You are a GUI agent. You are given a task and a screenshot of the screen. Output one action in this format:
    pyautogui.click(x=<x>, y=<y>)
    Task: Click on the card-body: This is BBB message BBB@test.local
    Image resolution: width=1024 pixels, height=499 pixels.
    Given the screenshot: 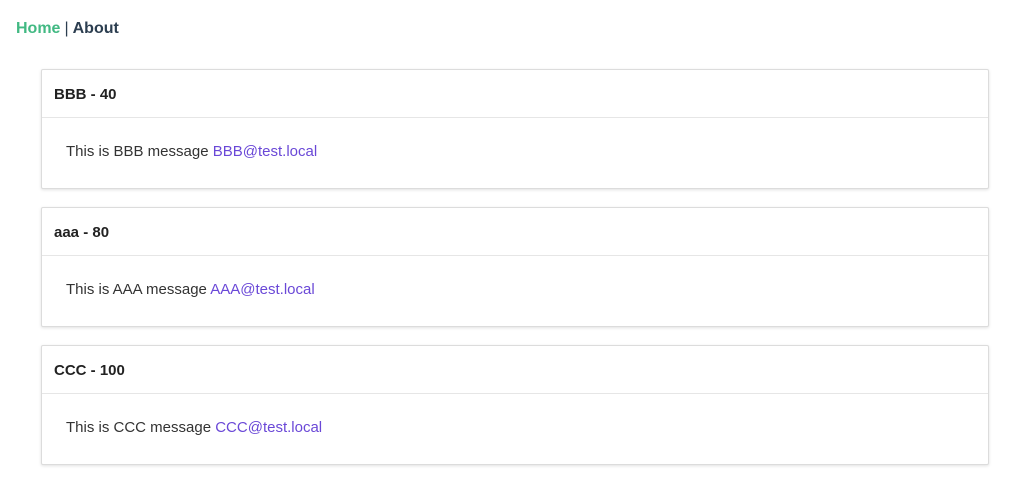 What is the action you would take?
    pyautogui.click(x=515, y=140)
    